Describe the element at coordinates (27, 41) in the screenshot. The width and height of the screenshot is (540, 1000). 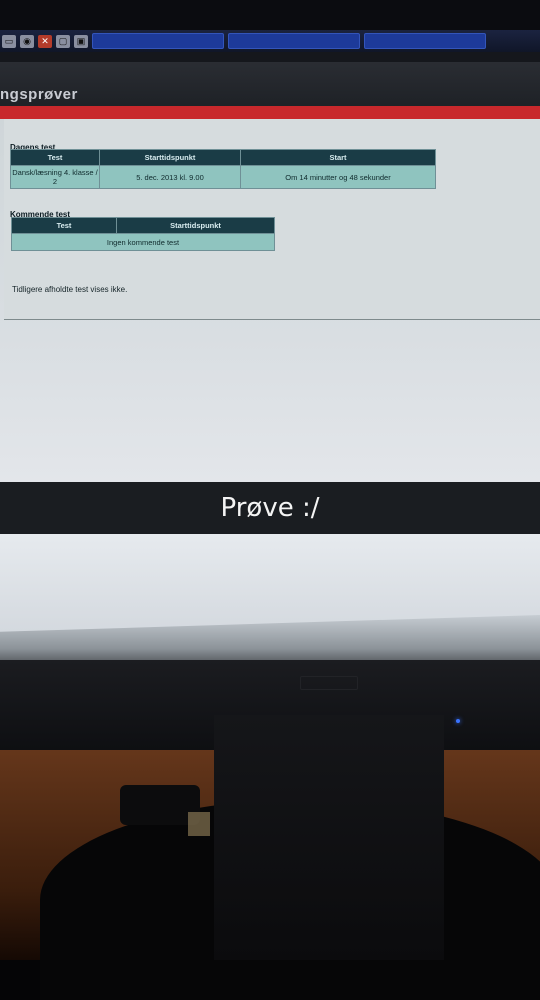
I see `browser-icon: ◉` at that location.